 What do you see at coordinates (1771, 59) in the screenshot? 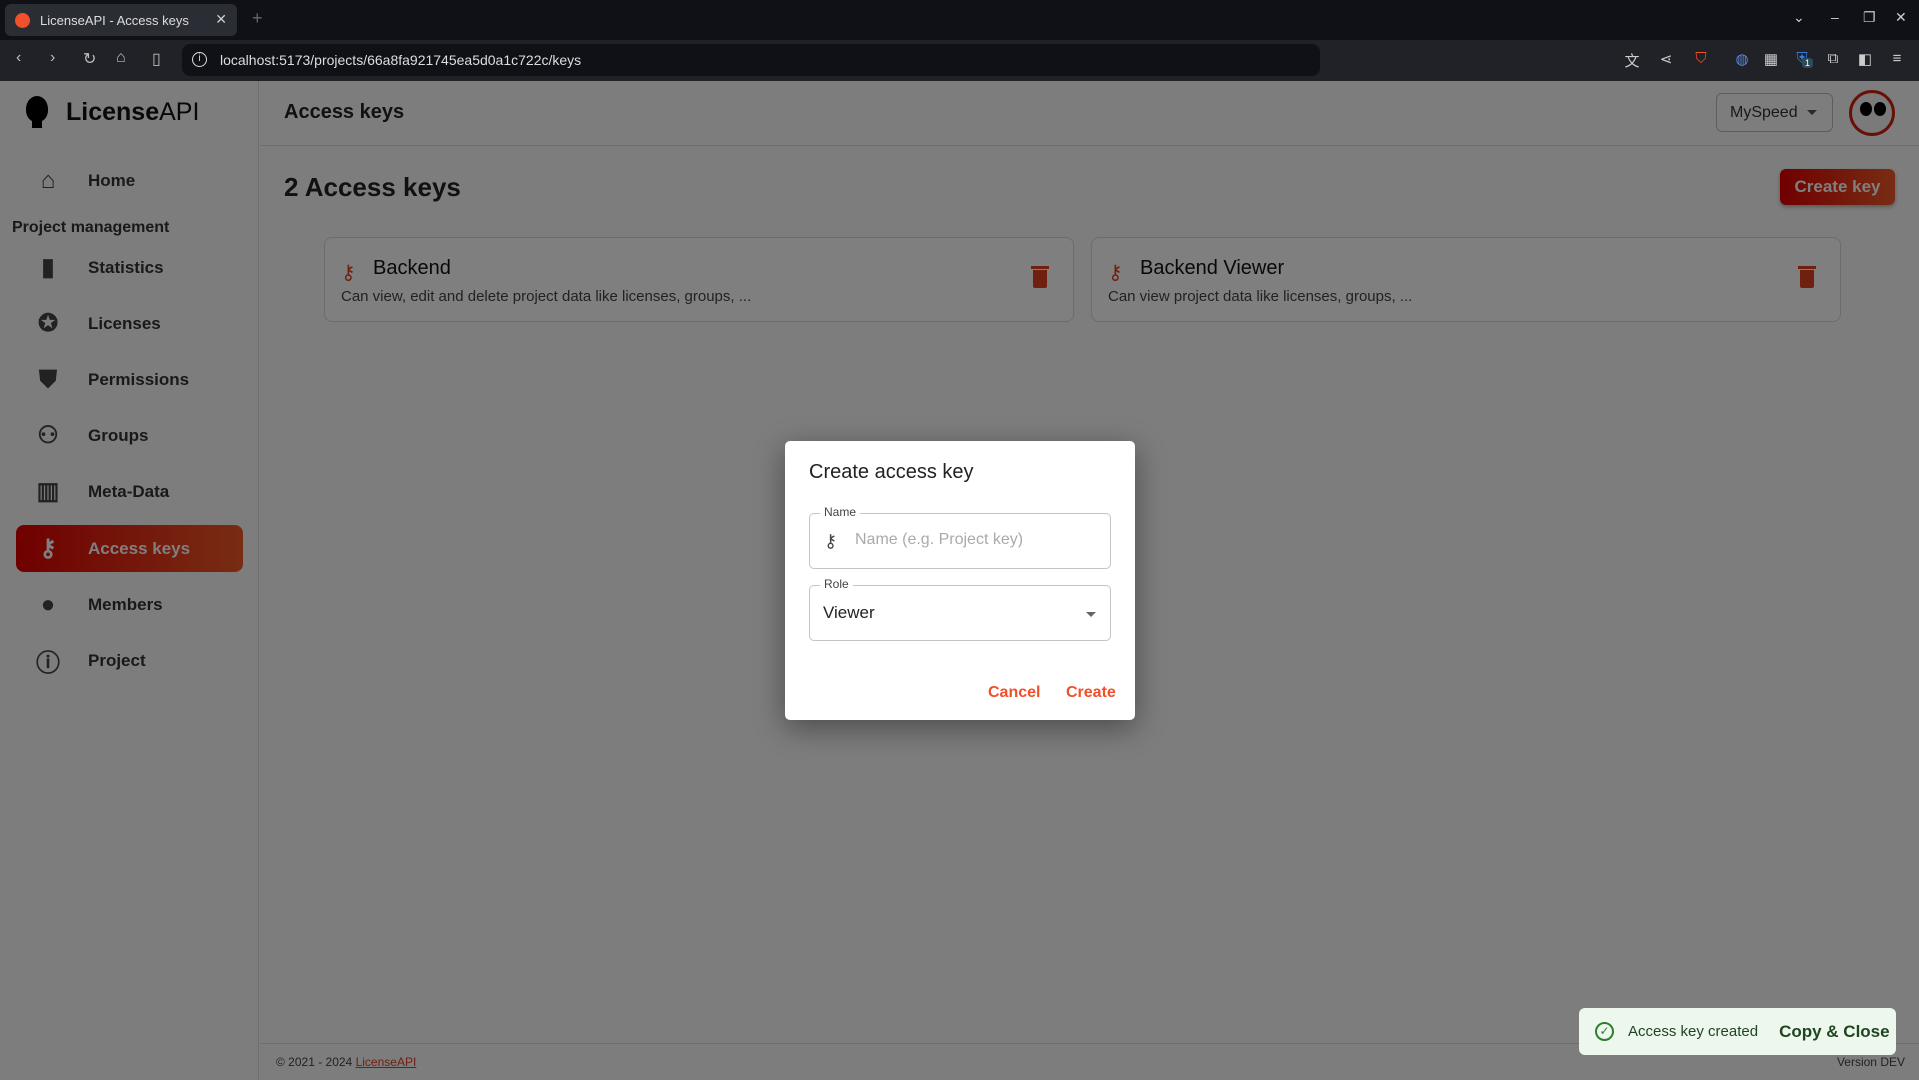
I see `extension-invidious-icon: ▦` at bounding box center [1771, 59].